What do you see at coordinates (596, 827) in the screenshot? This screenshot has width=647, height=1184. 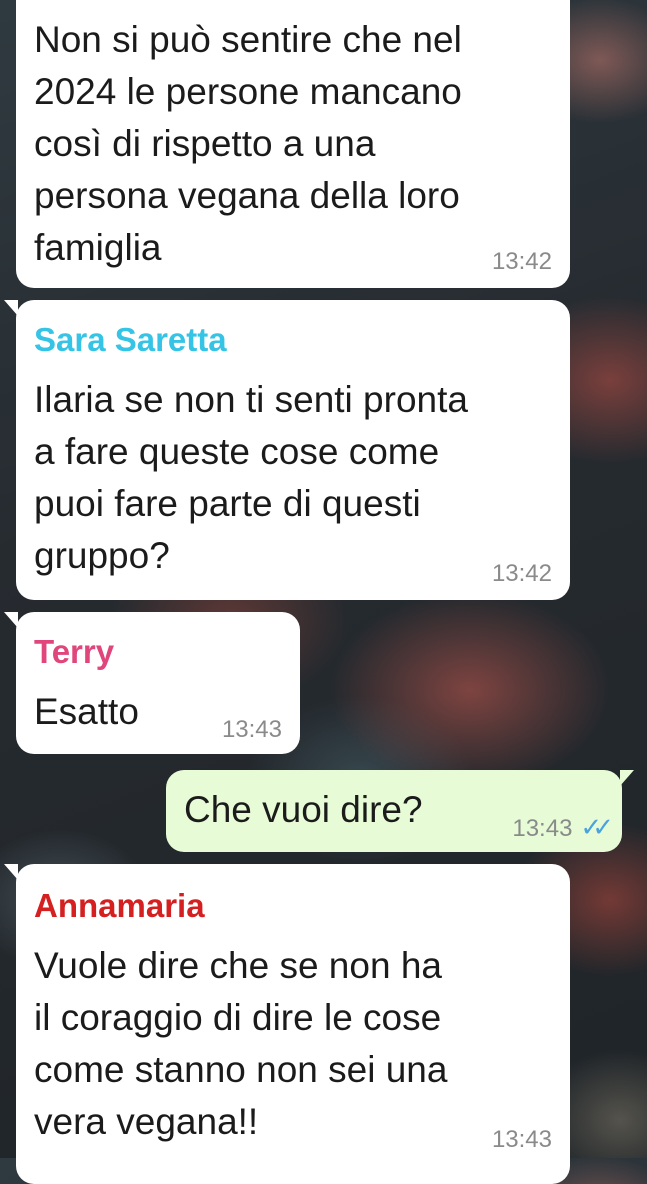 I see `double-check-icon: ✓✓` at bounding box center [596, 827].